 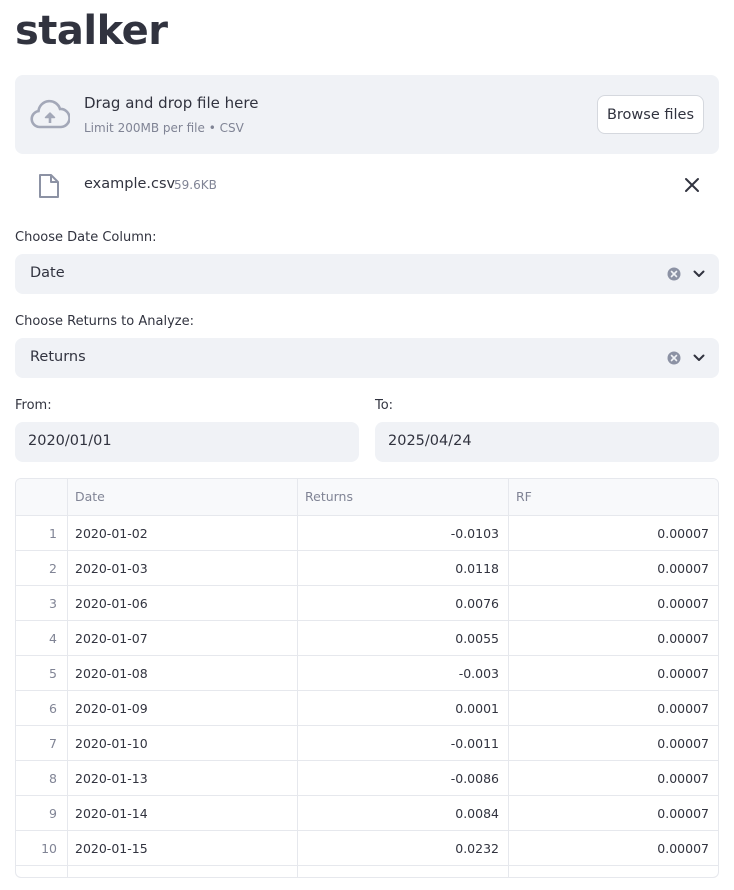 What do you see at coordinates (53, 813) in the screenshot?
I see `row-index: 9` at bounding box center [53, 813].